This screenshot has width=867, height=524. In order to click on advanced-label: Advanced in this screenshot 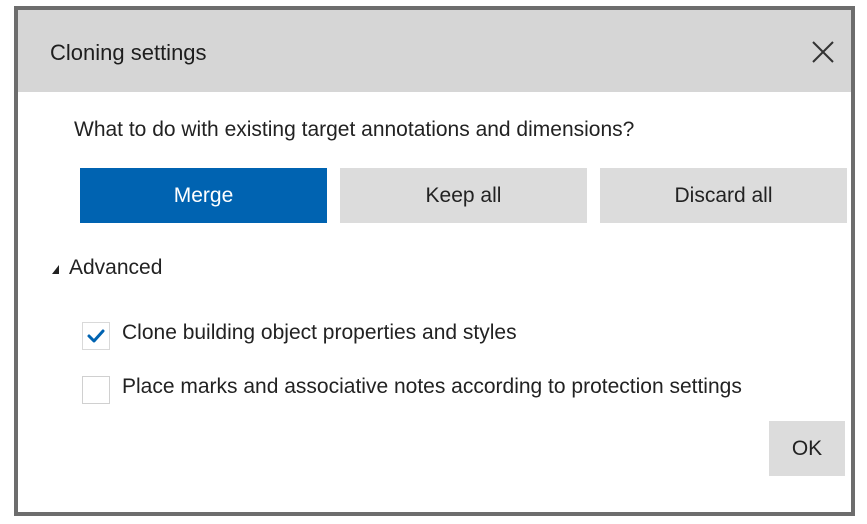, I will do `click(116, 267)`.